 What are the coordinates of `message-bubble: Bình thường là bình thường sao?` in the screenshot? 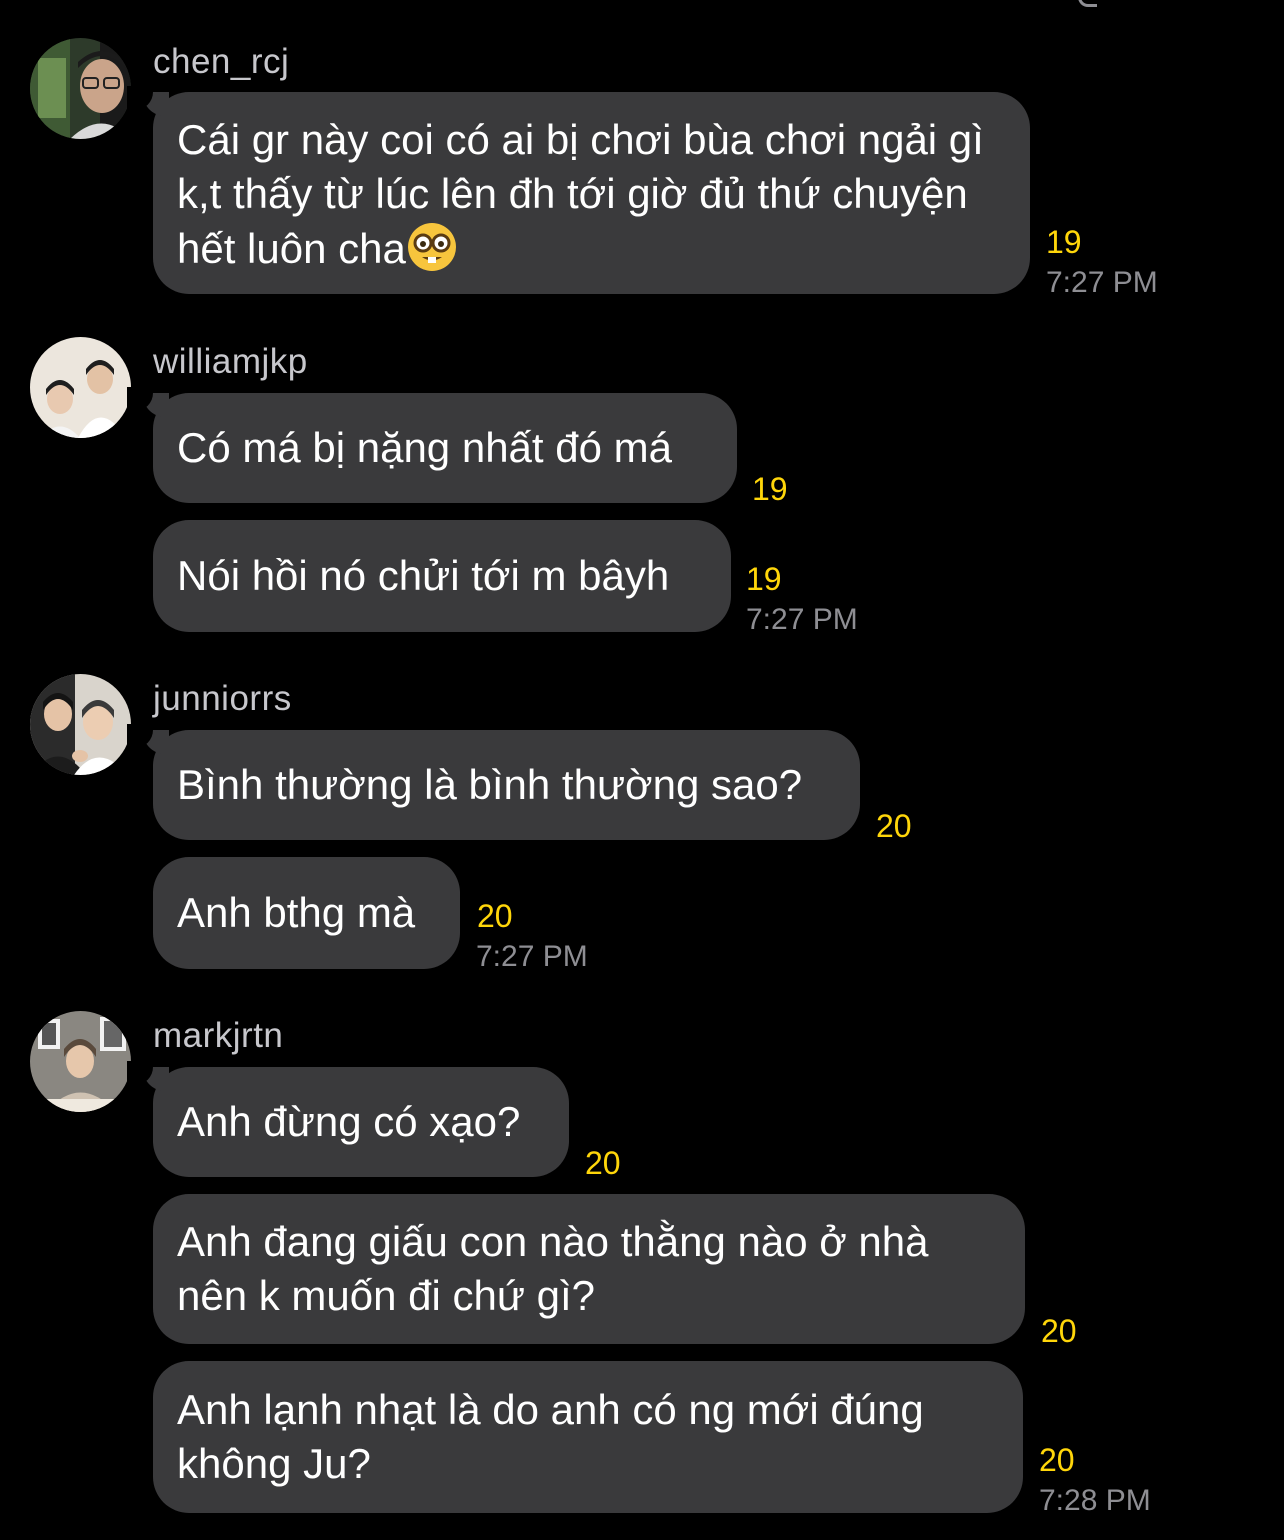 It's located at (493, 782).